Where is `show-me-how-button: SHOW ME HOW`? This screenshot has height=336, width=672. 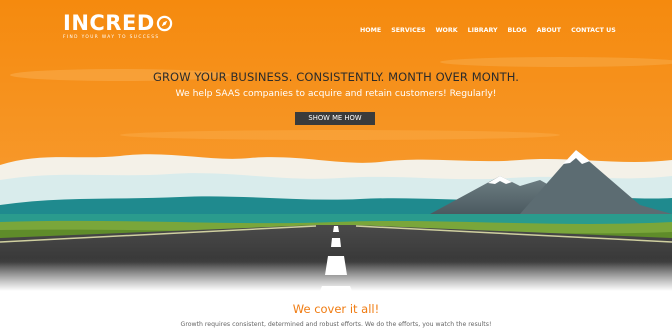 show-me-how-button: SHOW ME HOW is located at coordinates (335, 118).